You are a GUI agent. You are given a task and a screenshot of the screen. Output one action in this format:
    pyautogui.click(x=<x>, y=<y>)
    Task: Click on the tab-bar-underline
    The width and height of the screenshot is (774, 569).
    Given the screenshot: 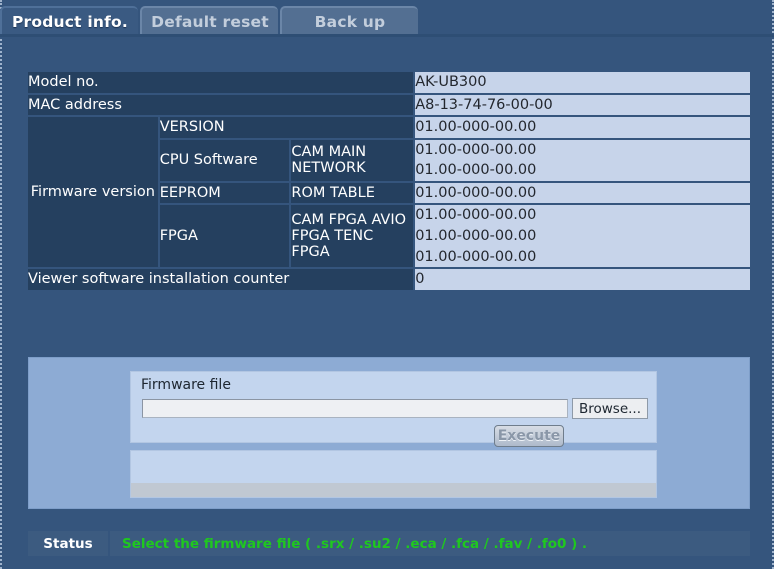 What is the action you would take?
    pyautogui.click(x=387, y=35)
    